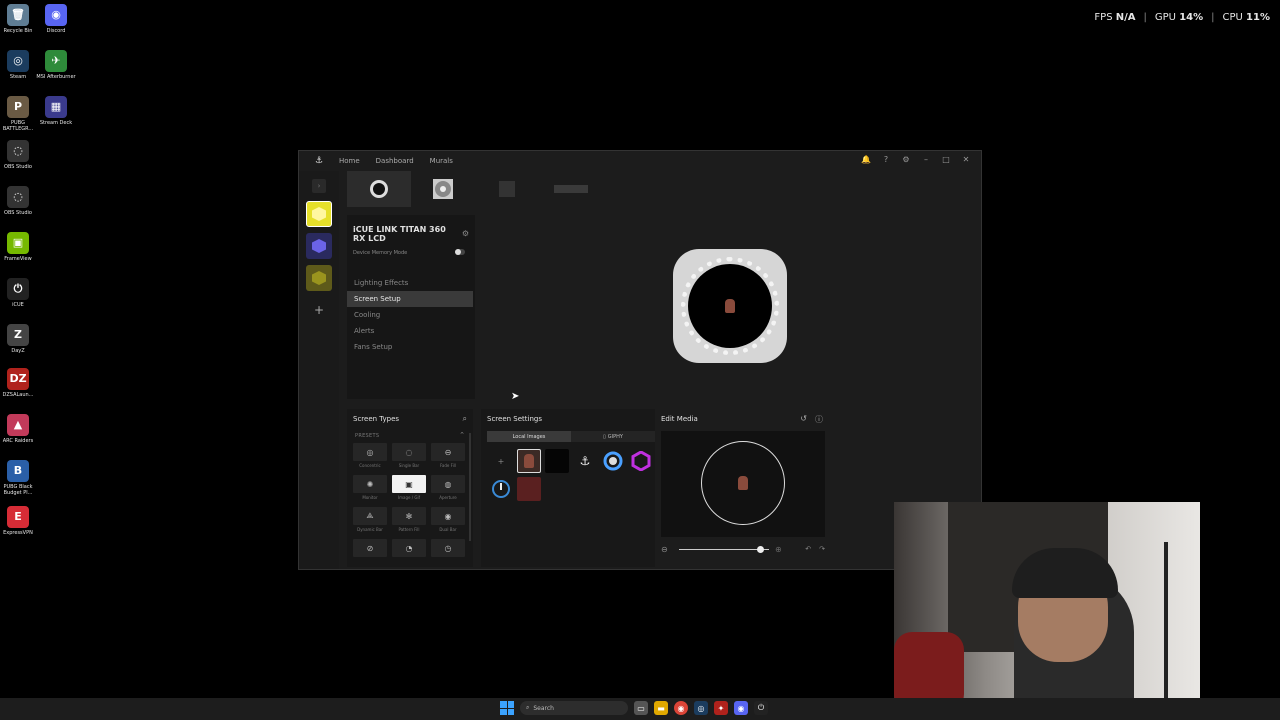 The image size is (1280, 720). What do you see at coordinates (19, 293) in the screenshot?
I see `desktop-icon: ⏻ iCUE` at bounding box center [19, 293].